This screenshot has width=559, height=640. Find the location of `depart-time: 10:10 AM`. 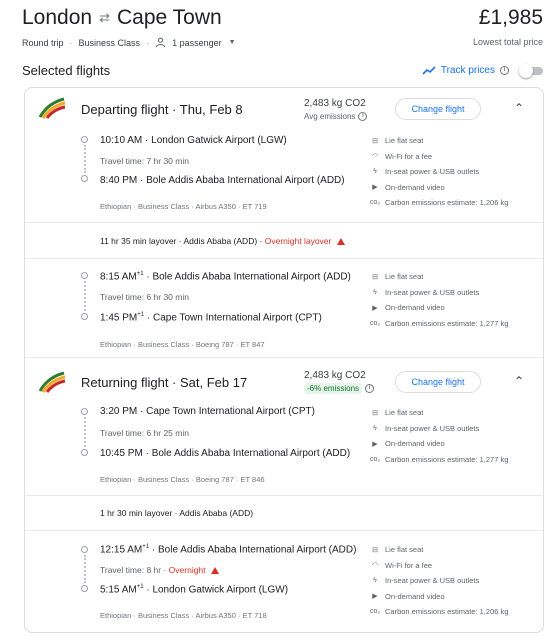

depart-time: 10:10 AM is located at coordinates (121, 140).